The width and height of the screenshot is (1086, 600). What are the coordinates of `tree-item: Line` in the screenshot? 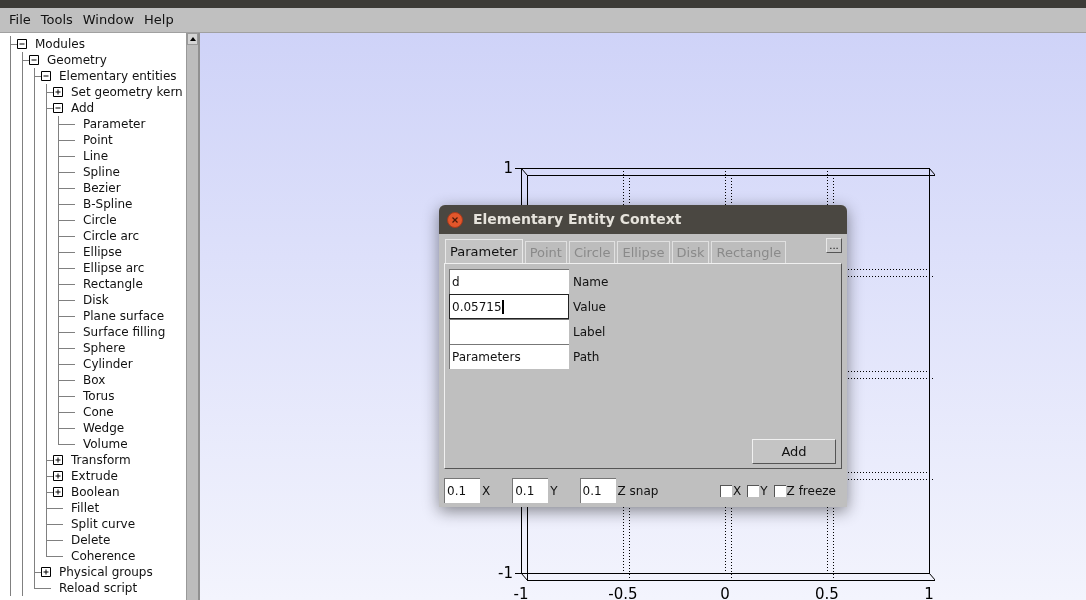 It's located at (95, 156).